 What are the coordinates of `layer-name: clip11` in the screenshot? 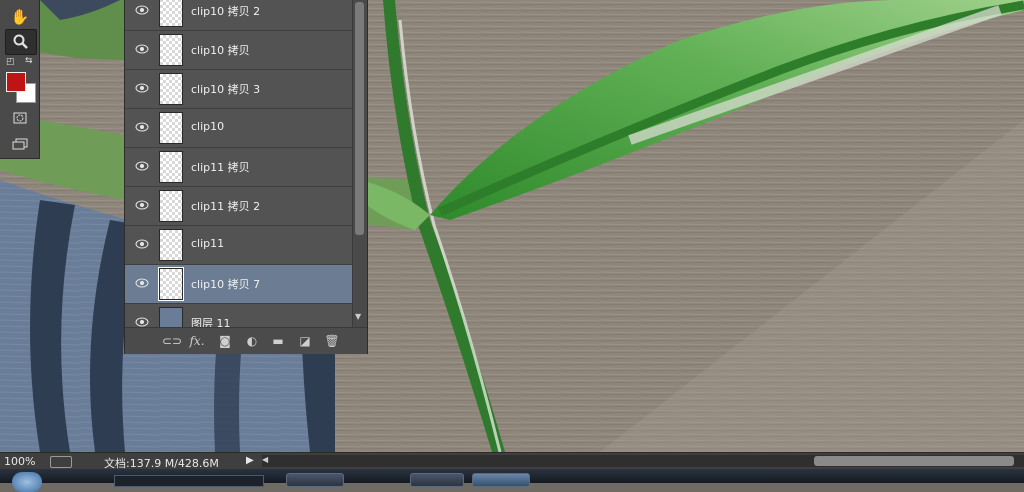 It's located at (208, 243).